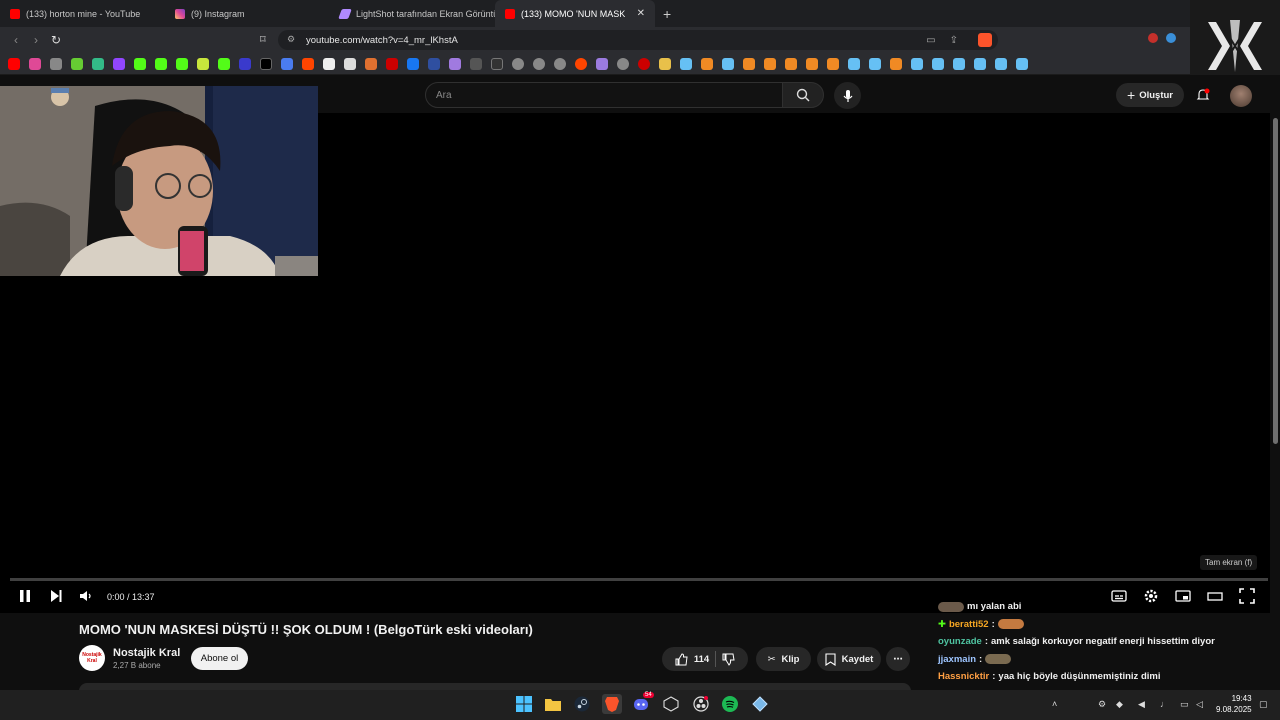 Image resolution: width=1280 pixels, height=720 pixels. I want to click on brave-taskbar-button, so click(612, 704).